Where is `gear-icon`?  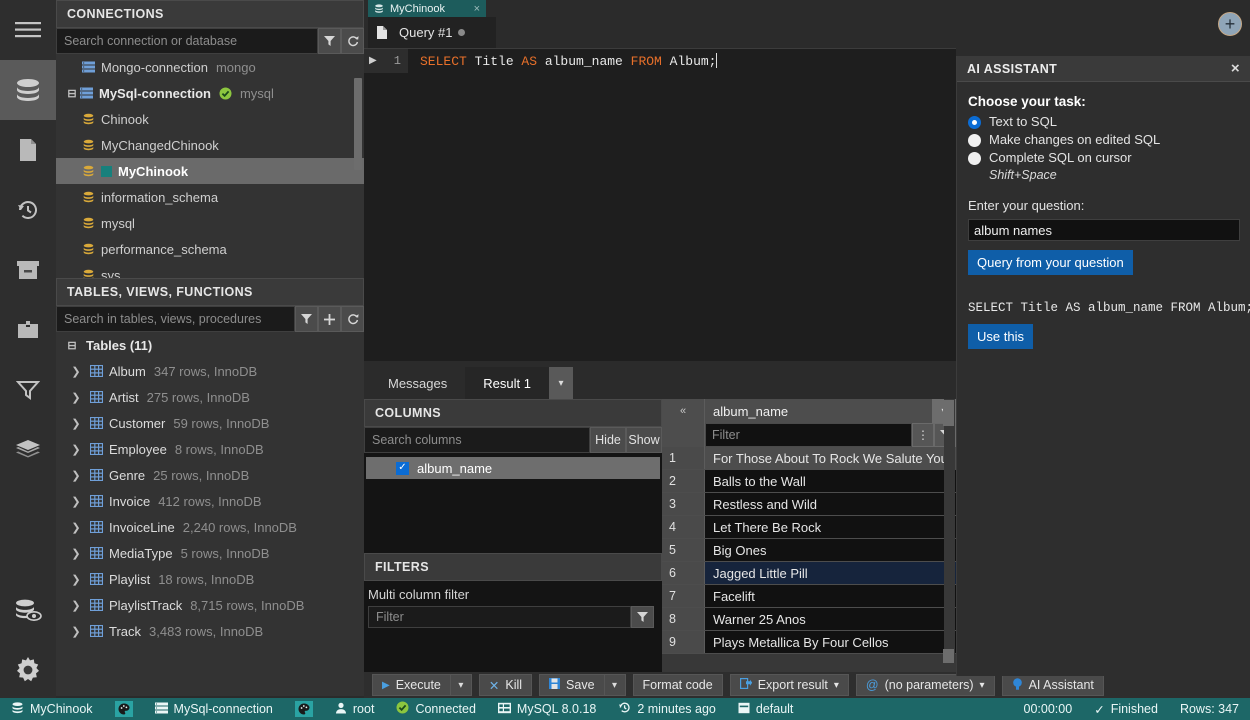
gear-icon is located at coordinates (28, 670).